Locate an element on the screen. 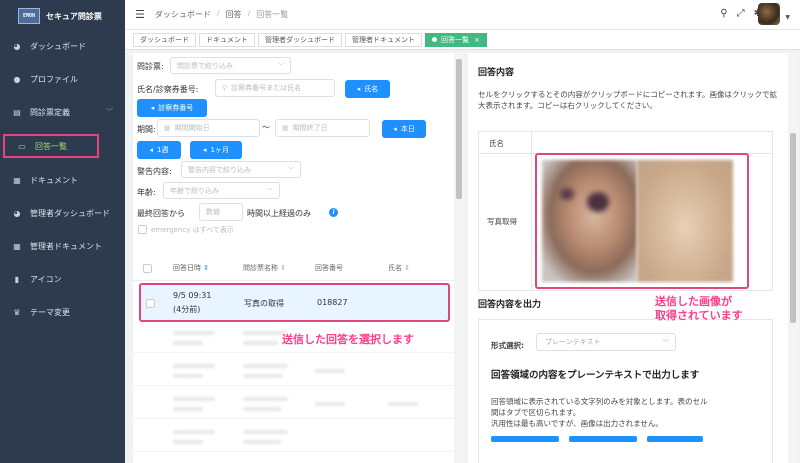  sidebar-item-dashboard: ◕ ダッシュボード is located at coordinates (62, 46).